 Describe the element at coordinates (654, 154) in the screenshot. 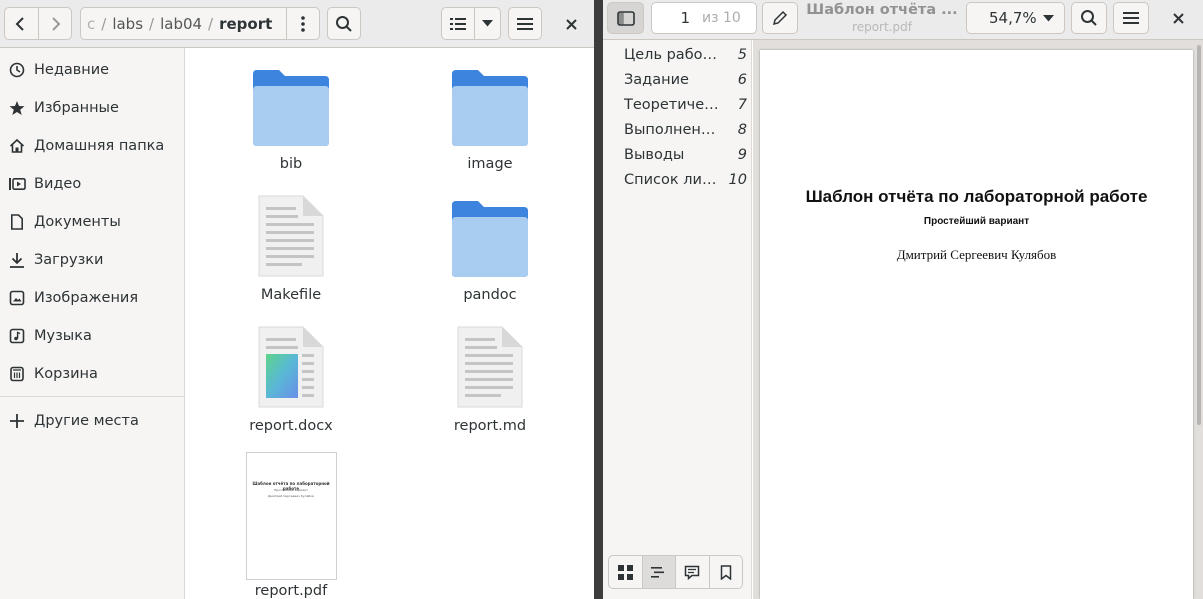

I see `outline-item-label: Выводы` at that location.